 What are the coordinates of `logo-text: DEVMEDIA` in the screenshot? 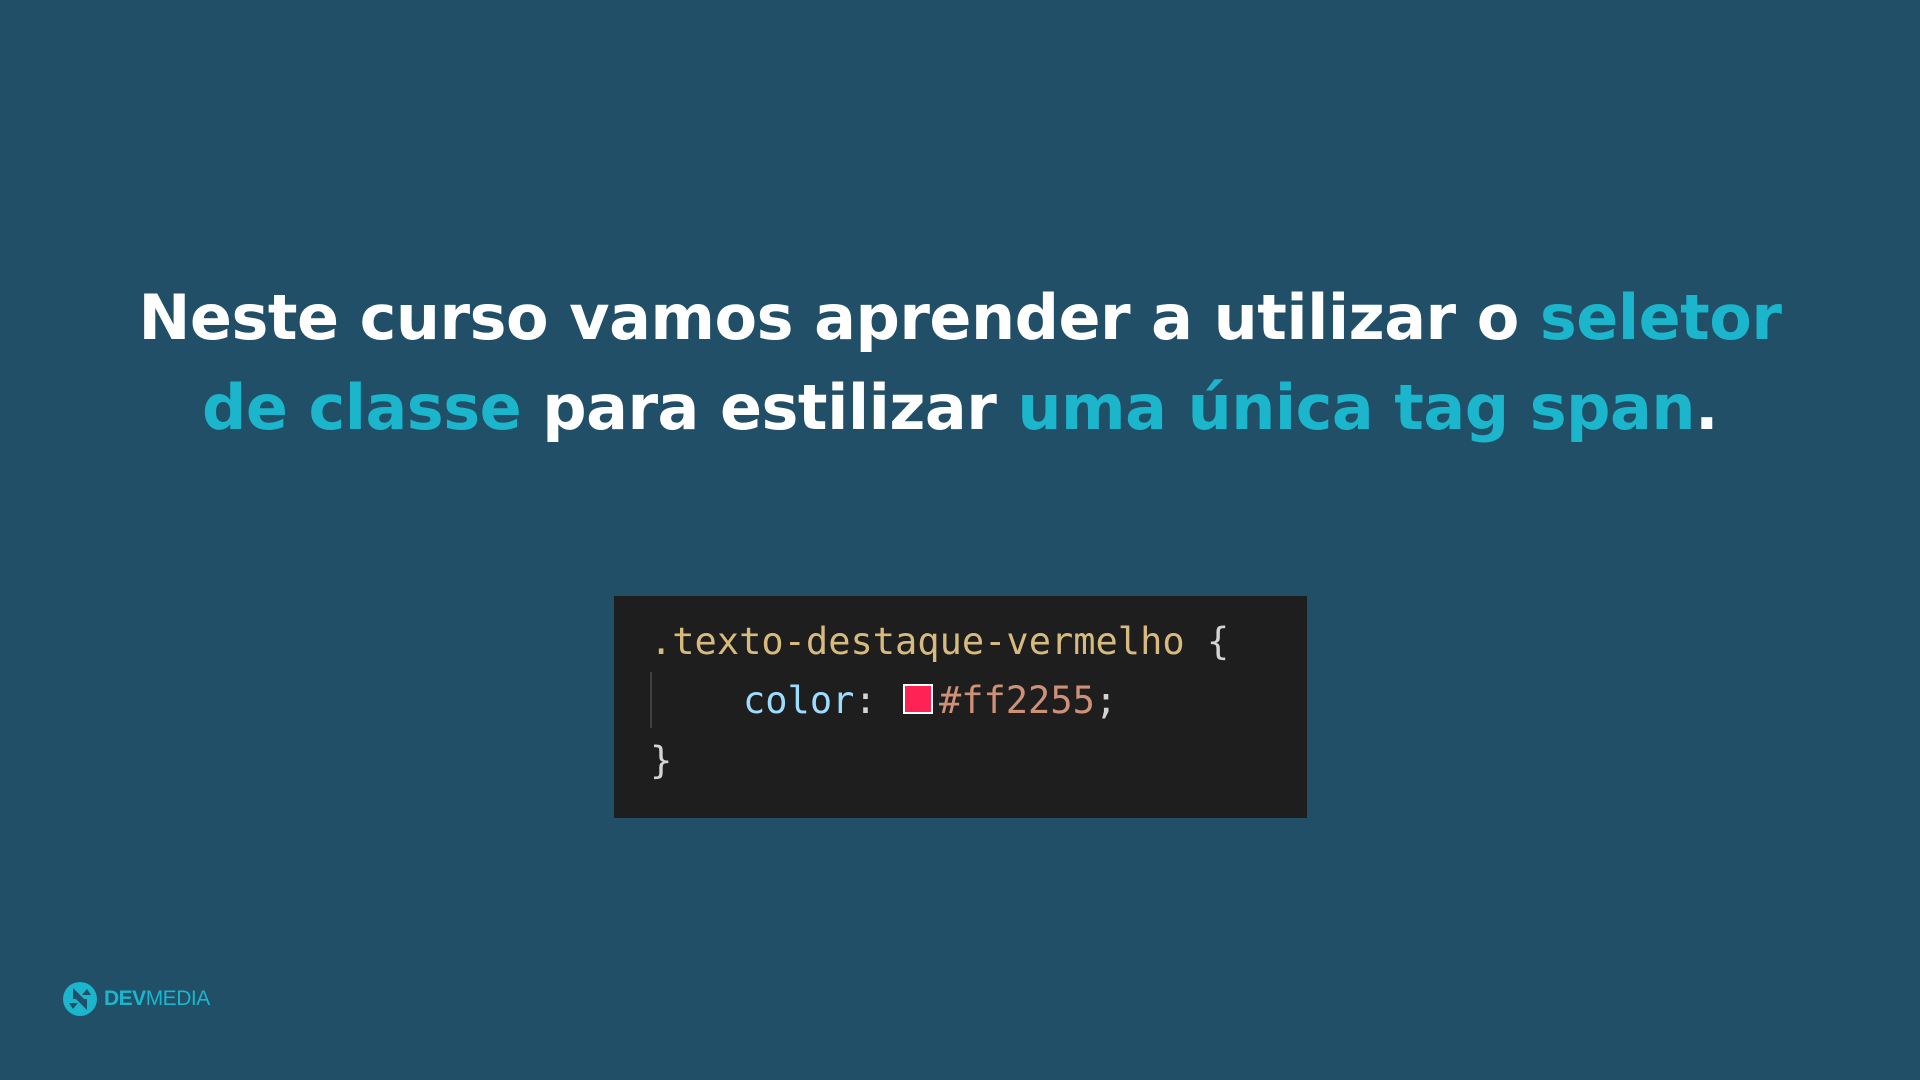 It's located at (157, 999).